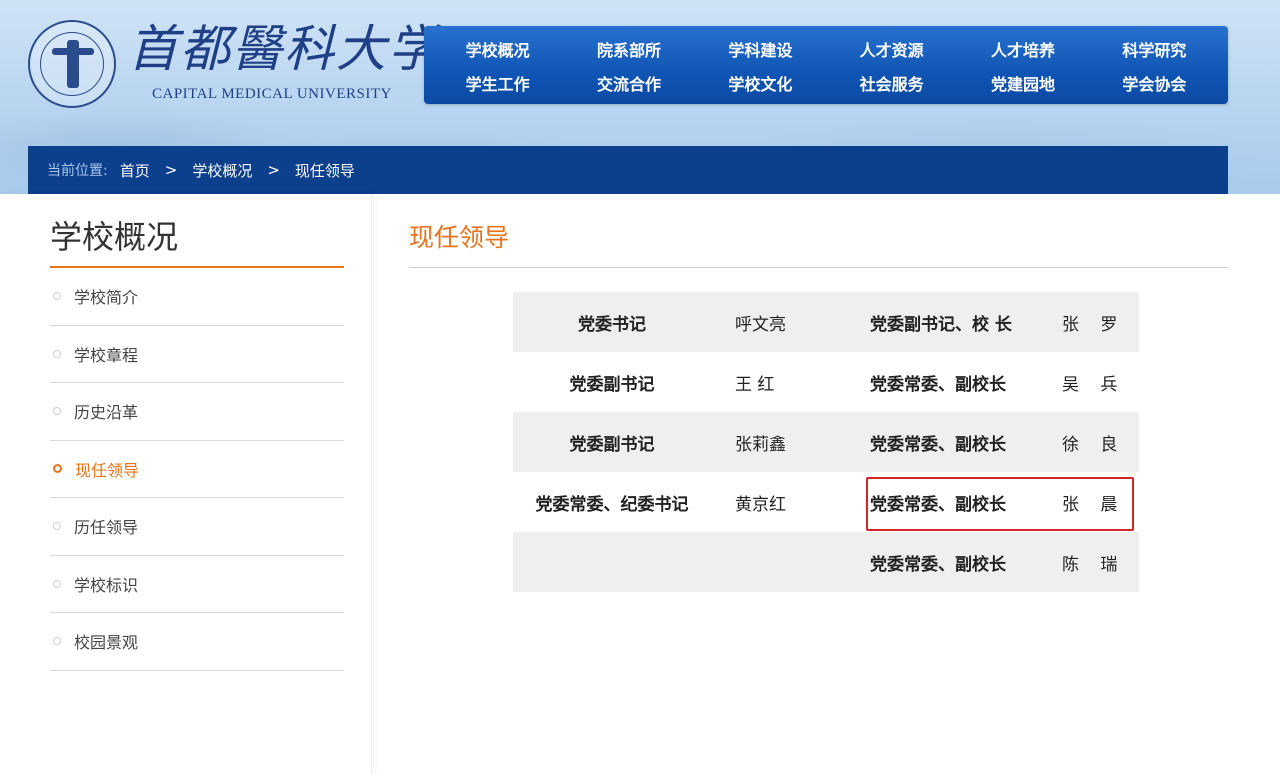  What do you see at coordinates (1154, 83) in the screenshot?
I see `nav-item-xuehuixiehui: 学会协会` at bounding box center [1154, 83].